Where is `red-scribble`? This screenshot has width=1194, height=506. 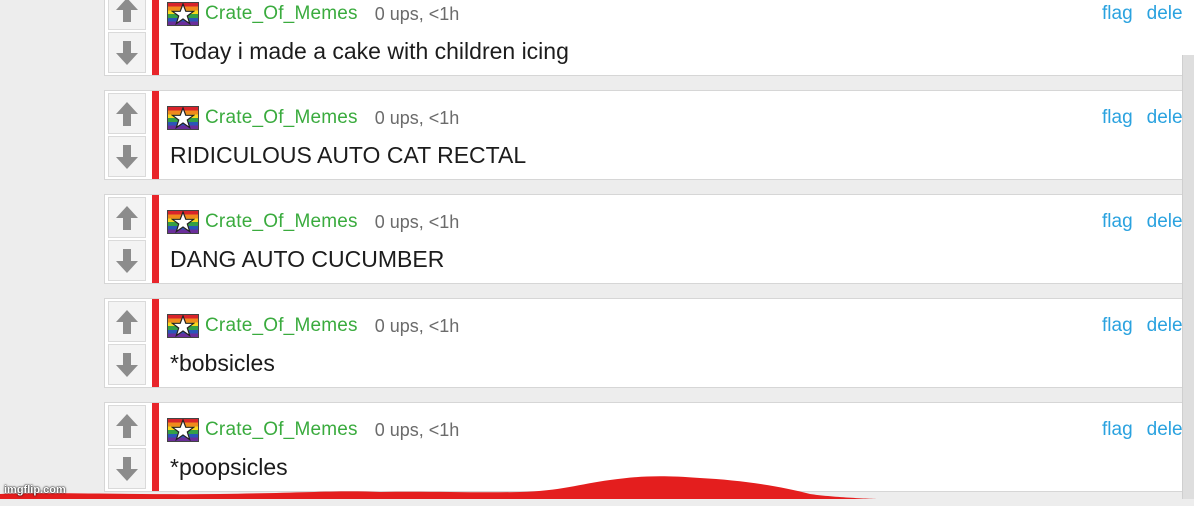
red-scribble is located at coordinates (440, 487).